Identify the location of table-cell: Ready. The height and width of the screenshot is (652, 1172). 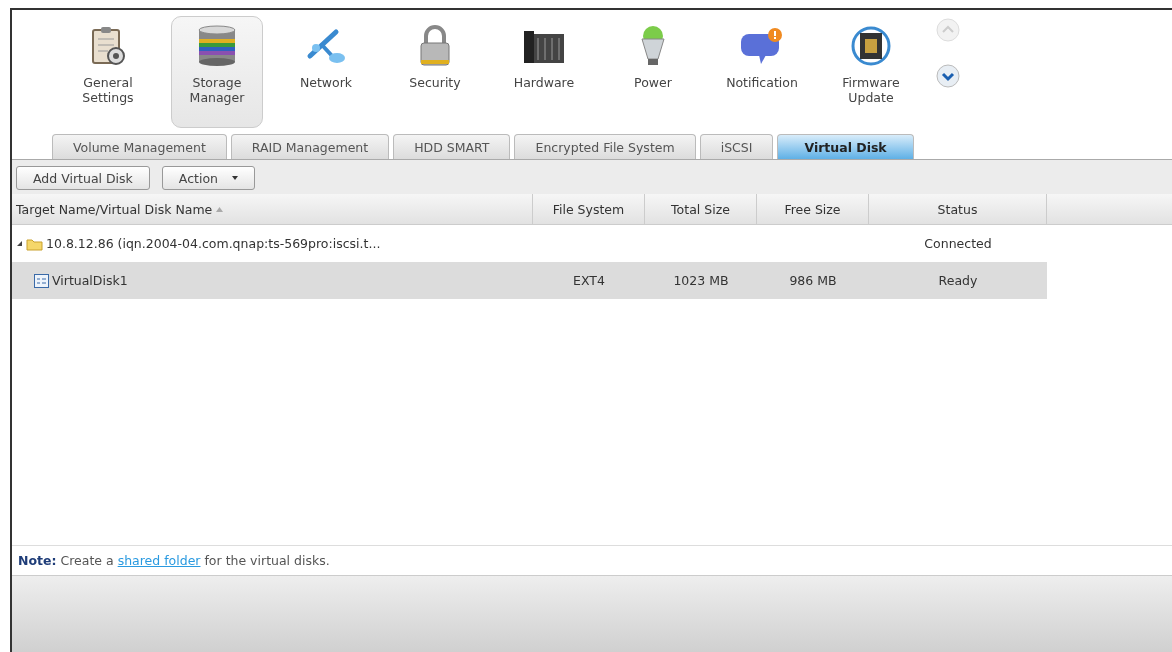
(958, 280).